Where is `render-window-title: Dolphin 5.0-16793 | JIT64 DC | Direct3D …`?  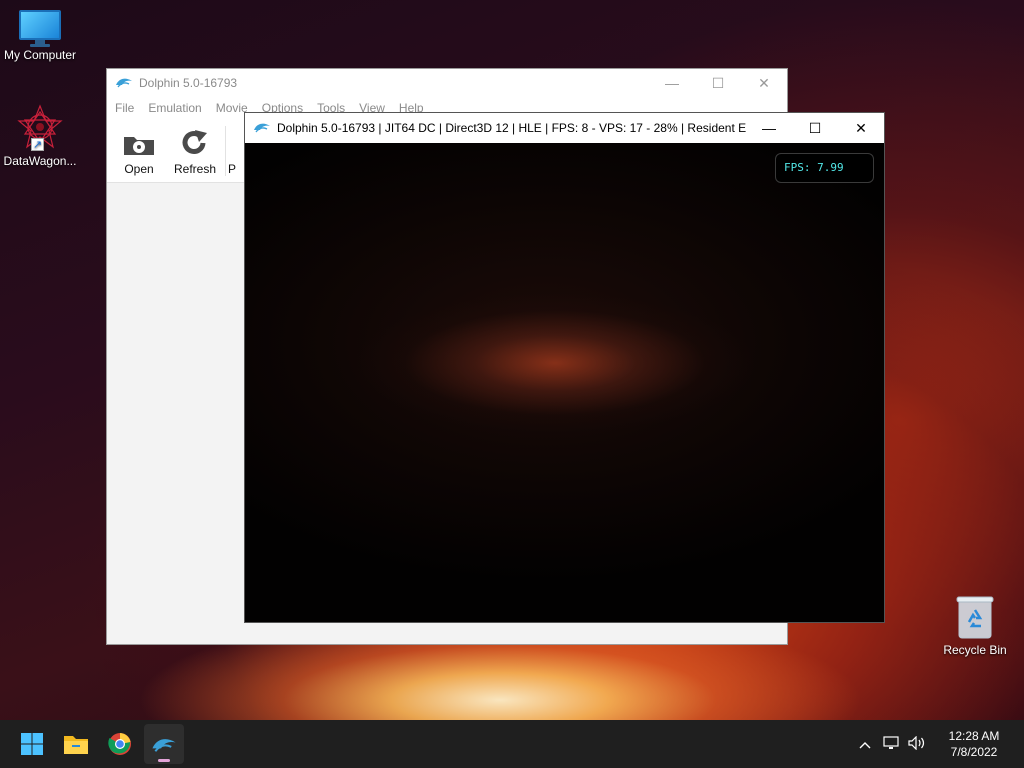 render-window-title: Dolphin 5.0-16793 | JIT64 DC | Direct3D … is located at coordinates (511, 128).